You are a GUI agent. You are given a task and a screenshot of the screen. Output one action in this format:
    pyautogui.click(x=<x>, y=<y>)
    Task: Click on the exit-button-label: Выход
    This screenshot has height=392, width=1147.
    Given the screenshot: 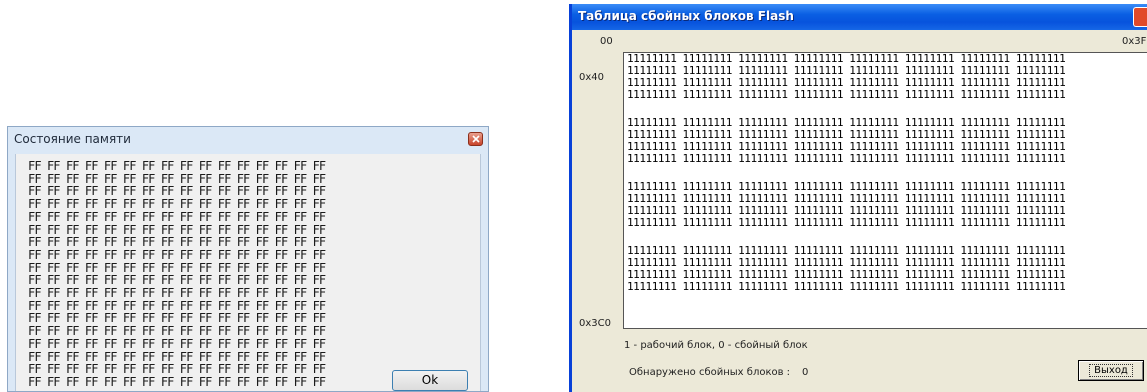 What is the action you would take?
    pyautogui.click(x=1111, y=370)
    